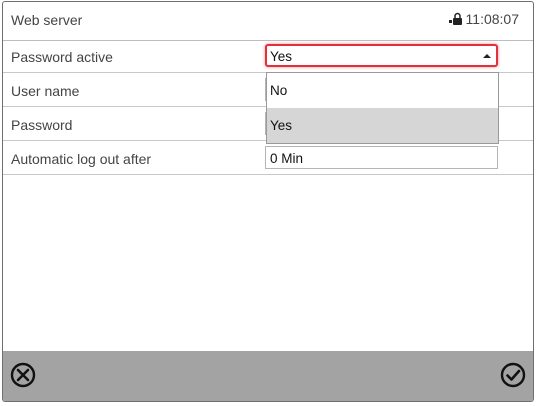 The width and height of the screenshot is (536, 406). What do you see at coordinates (287, 158) in the screenshot?
I see `auto-logout-value: 0 Min` at bounding box center [287, 158].